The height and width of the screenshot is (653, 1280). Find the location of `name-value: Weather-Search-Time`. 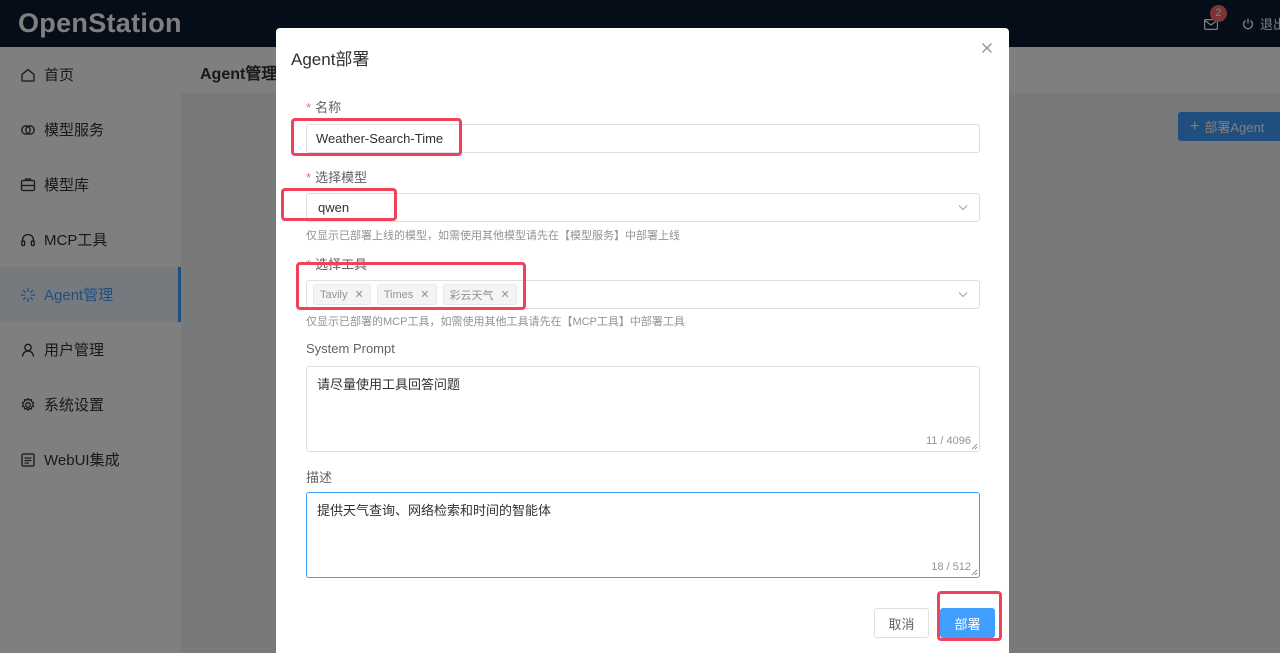

name-value: Weather-Search-Time is located at coordinates (380, 138).